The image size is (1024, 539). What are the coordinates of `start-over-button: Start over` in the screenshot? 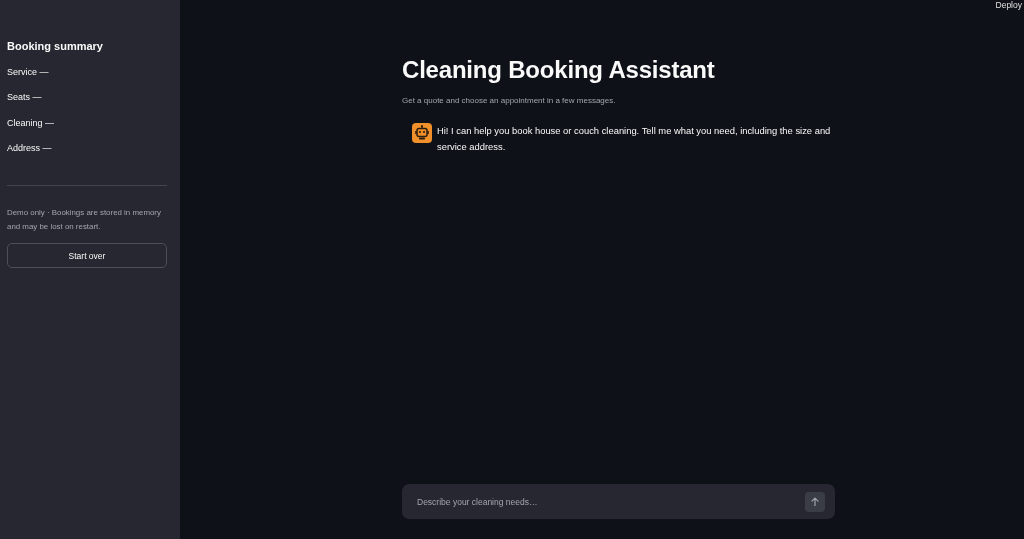 It's located at (87, 255).